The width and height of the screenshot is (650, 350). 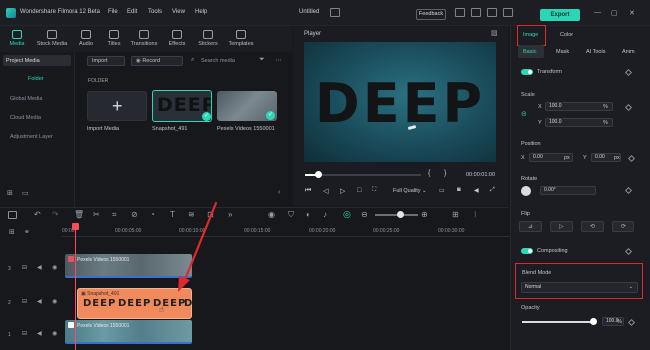 What do you see at coordinates (527, 251) in the screenshot?
I see `compositing-toggle` at bounding box center [527, 251].